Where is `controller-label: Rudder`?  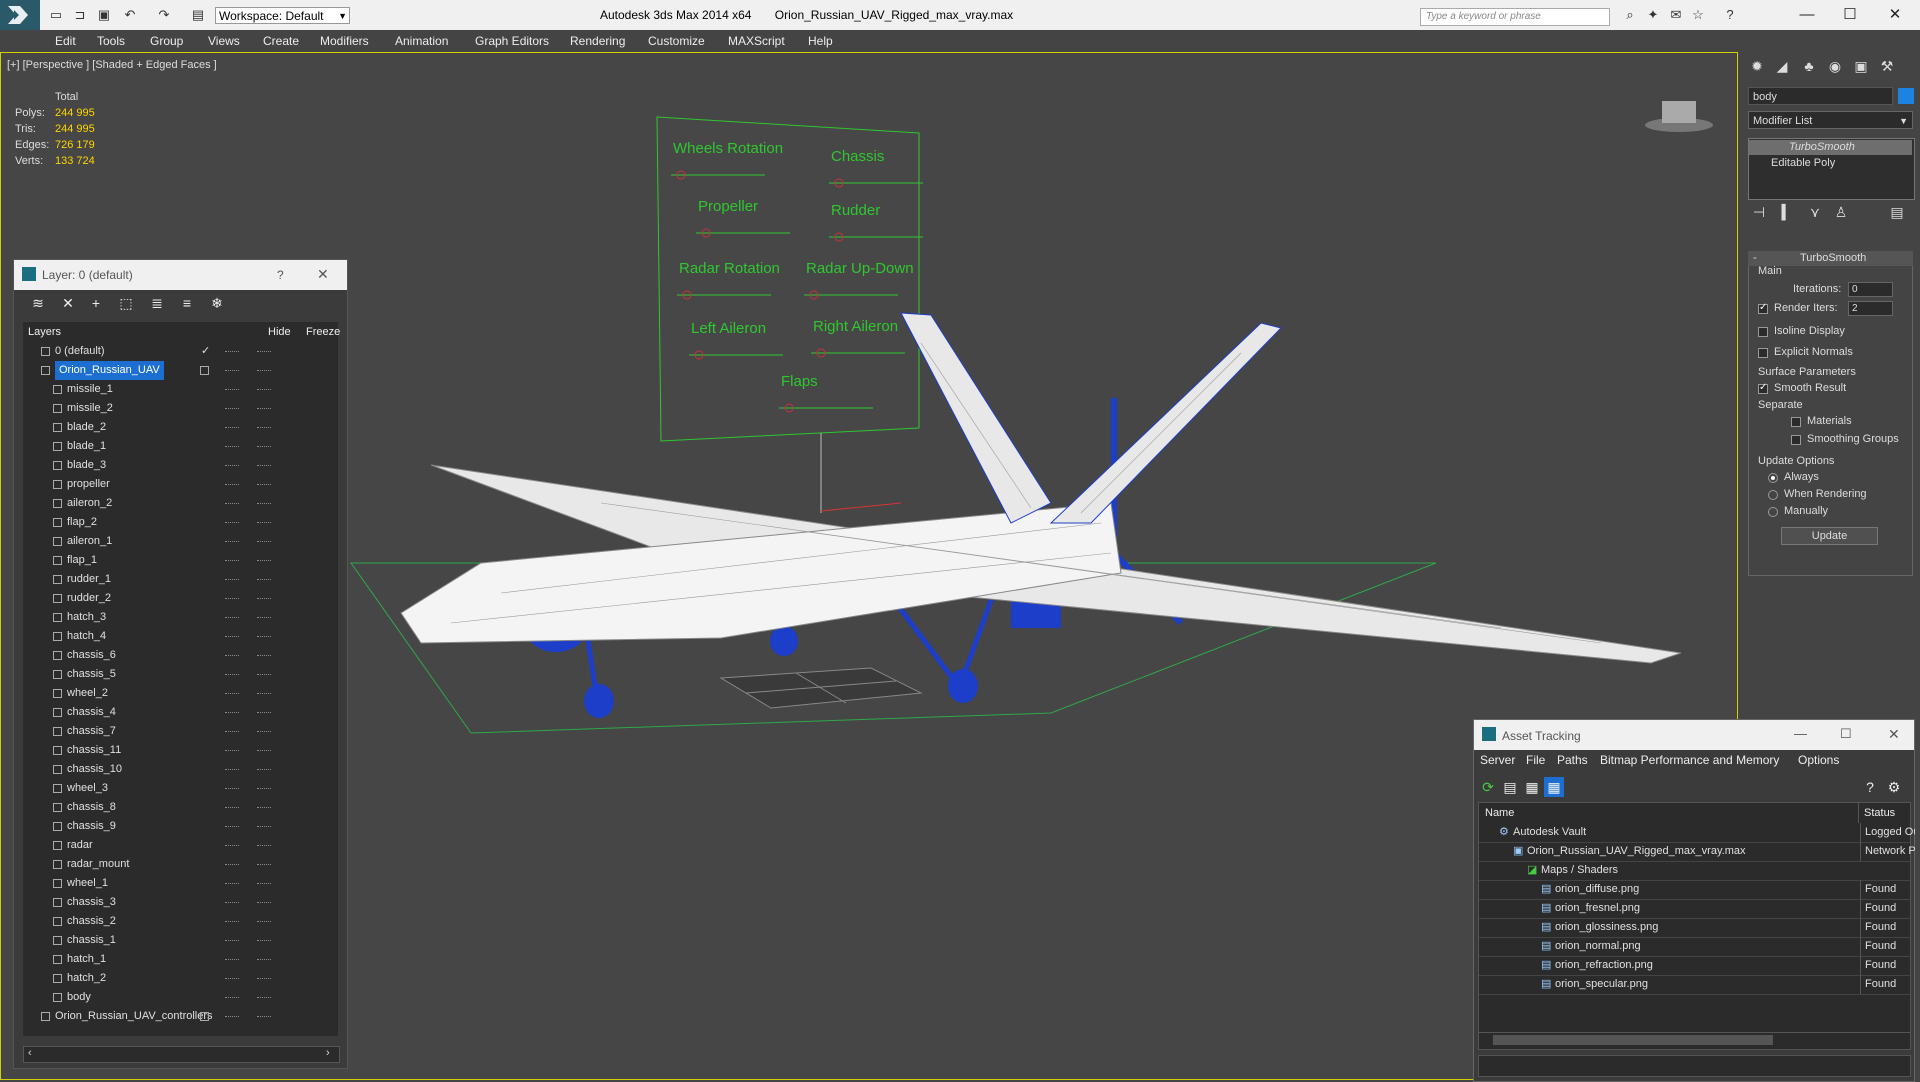 controller-label: Rudder is located at coordinates (855, 210).